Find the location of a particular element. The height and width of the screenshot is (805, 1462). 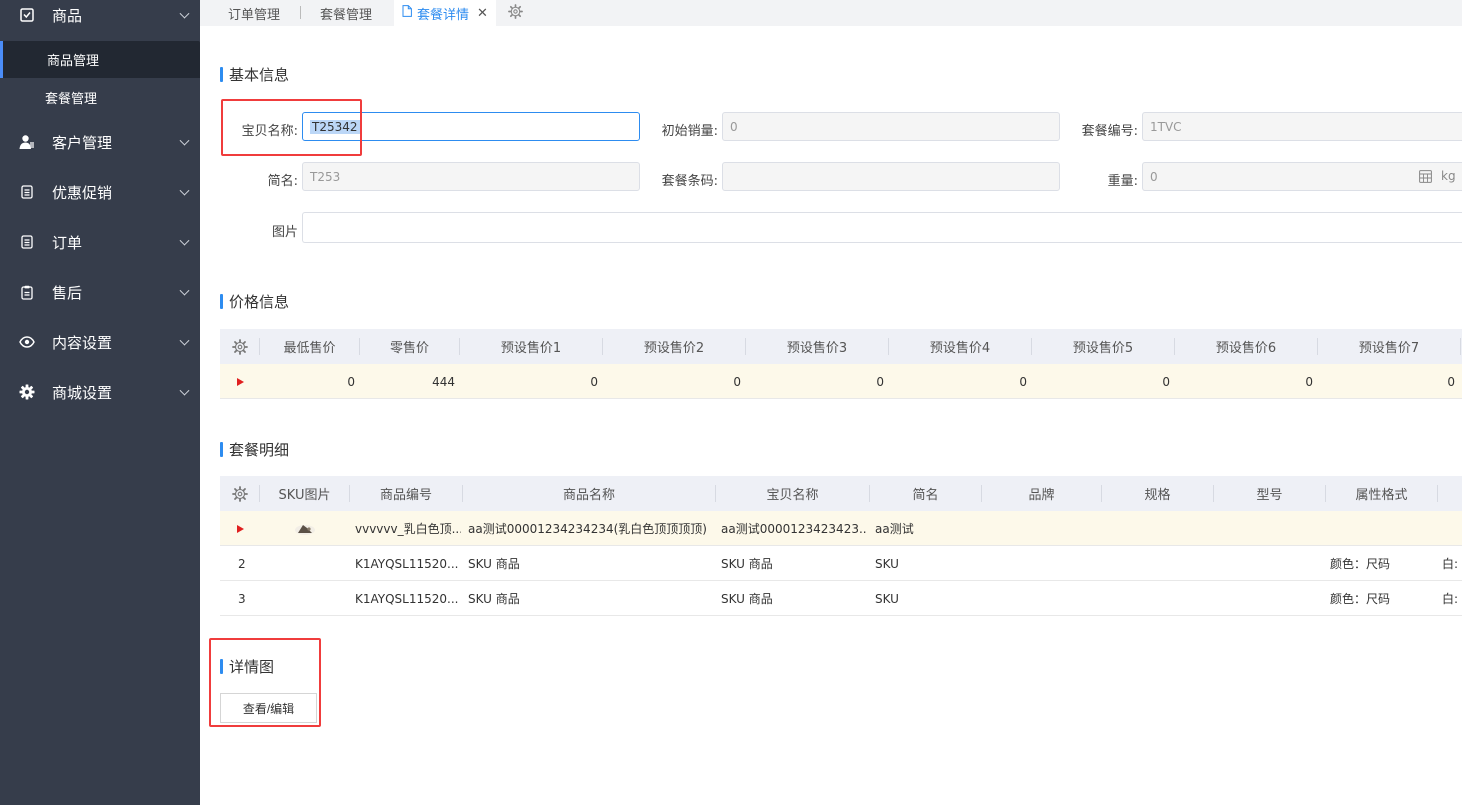

section-title-price: 价格信息 is located at coordinates (254, 301).